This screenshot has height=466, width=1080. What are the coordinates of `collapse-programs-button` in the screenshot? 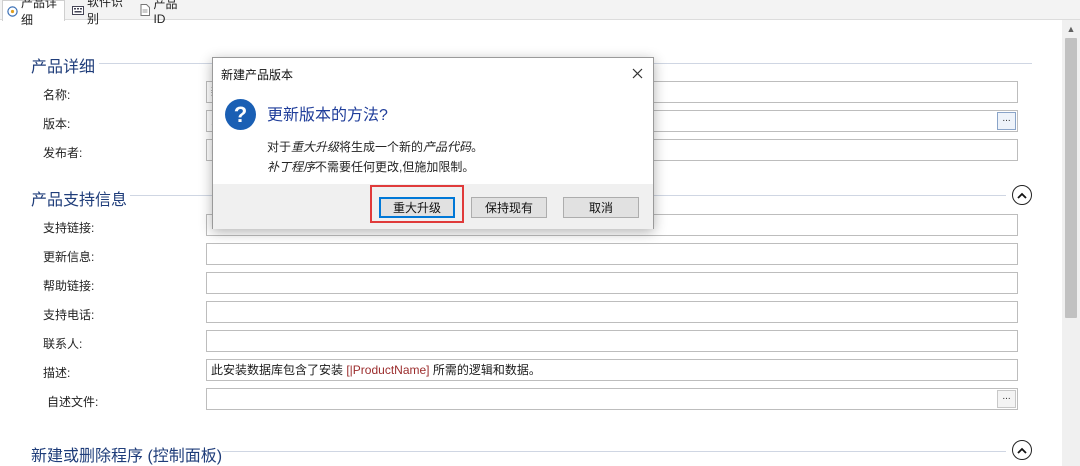 It's located at (1022, 450).